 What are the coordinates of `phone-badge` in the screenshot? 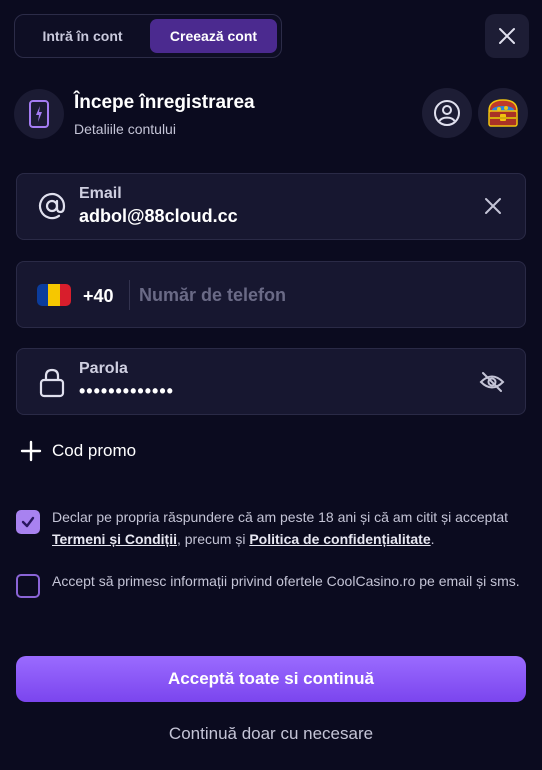 It's located at (39, 114).